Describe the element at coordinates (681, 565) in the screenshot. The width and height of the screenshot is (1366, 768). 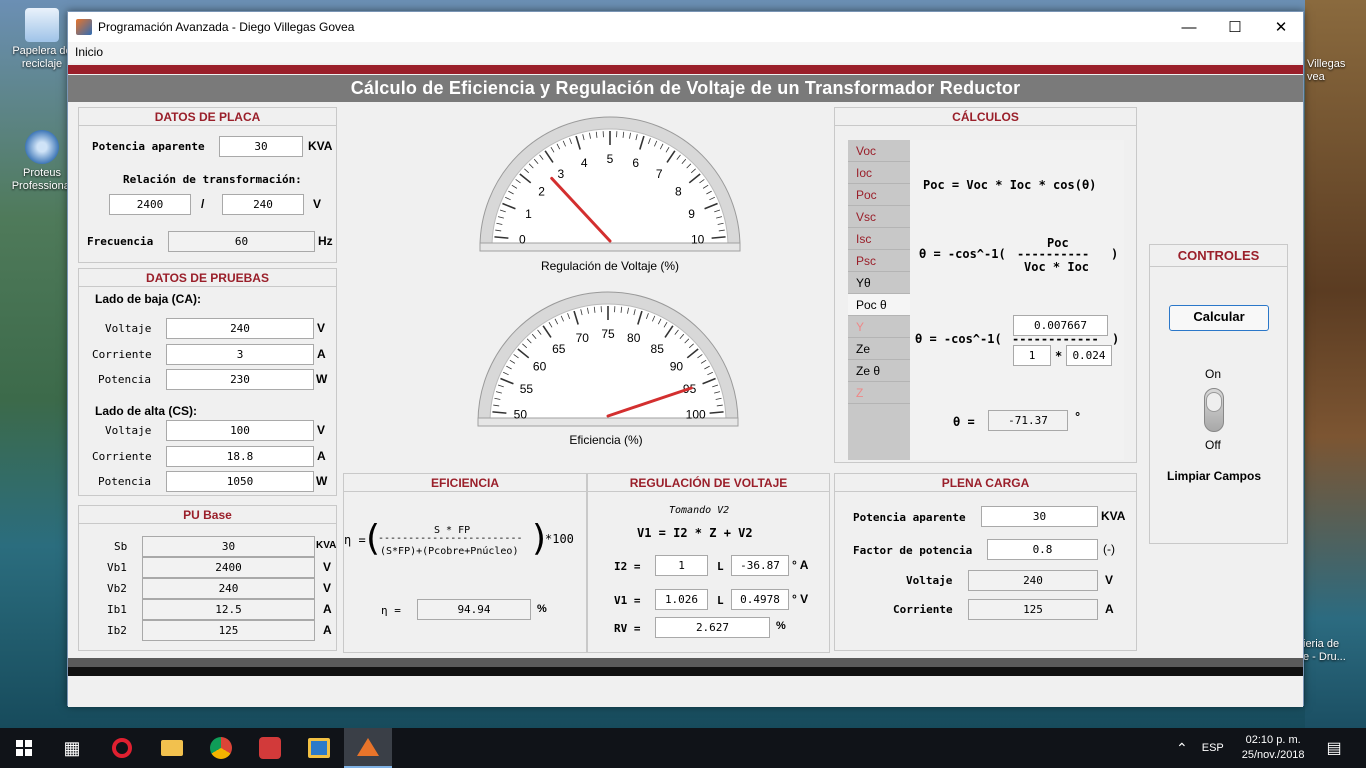
I see `i2-magnitude: 1` at that location.